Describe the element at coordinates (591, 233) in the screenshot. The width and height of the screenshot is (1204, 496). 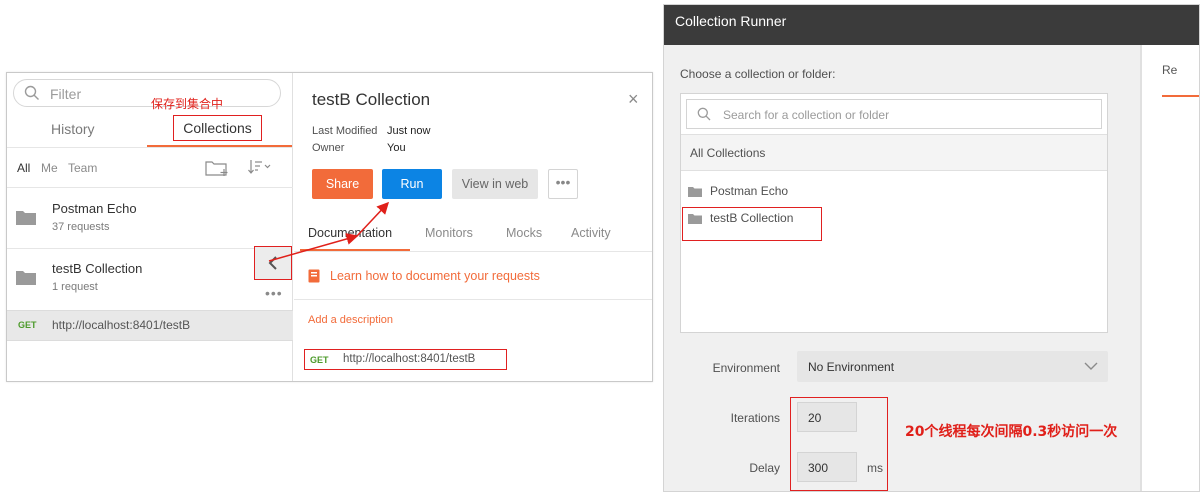
I see `tab-activity: Activity` at that location.